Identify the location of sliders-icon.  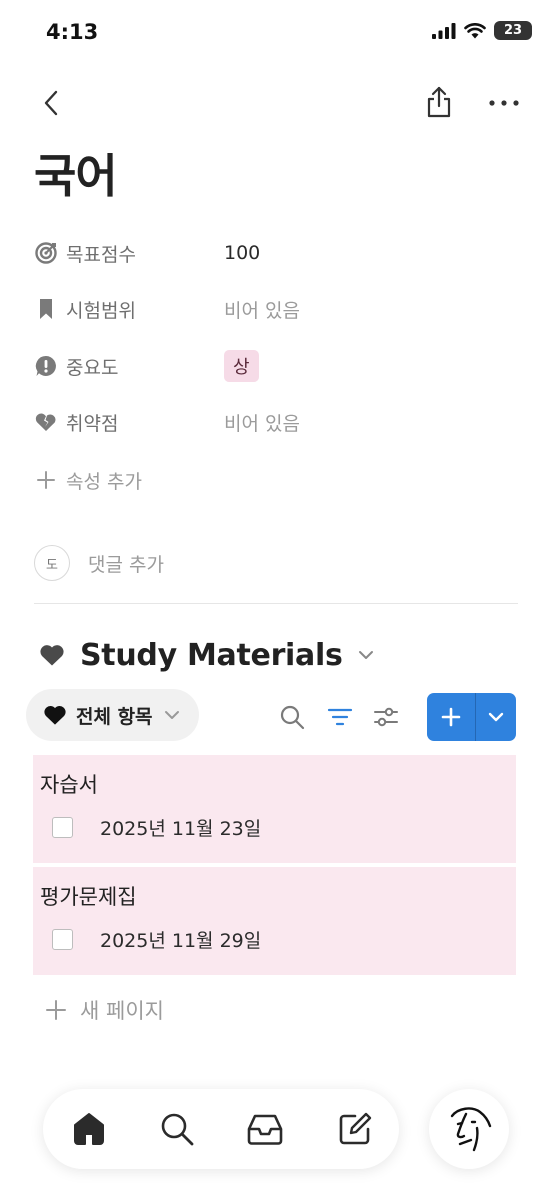
(386, 717).